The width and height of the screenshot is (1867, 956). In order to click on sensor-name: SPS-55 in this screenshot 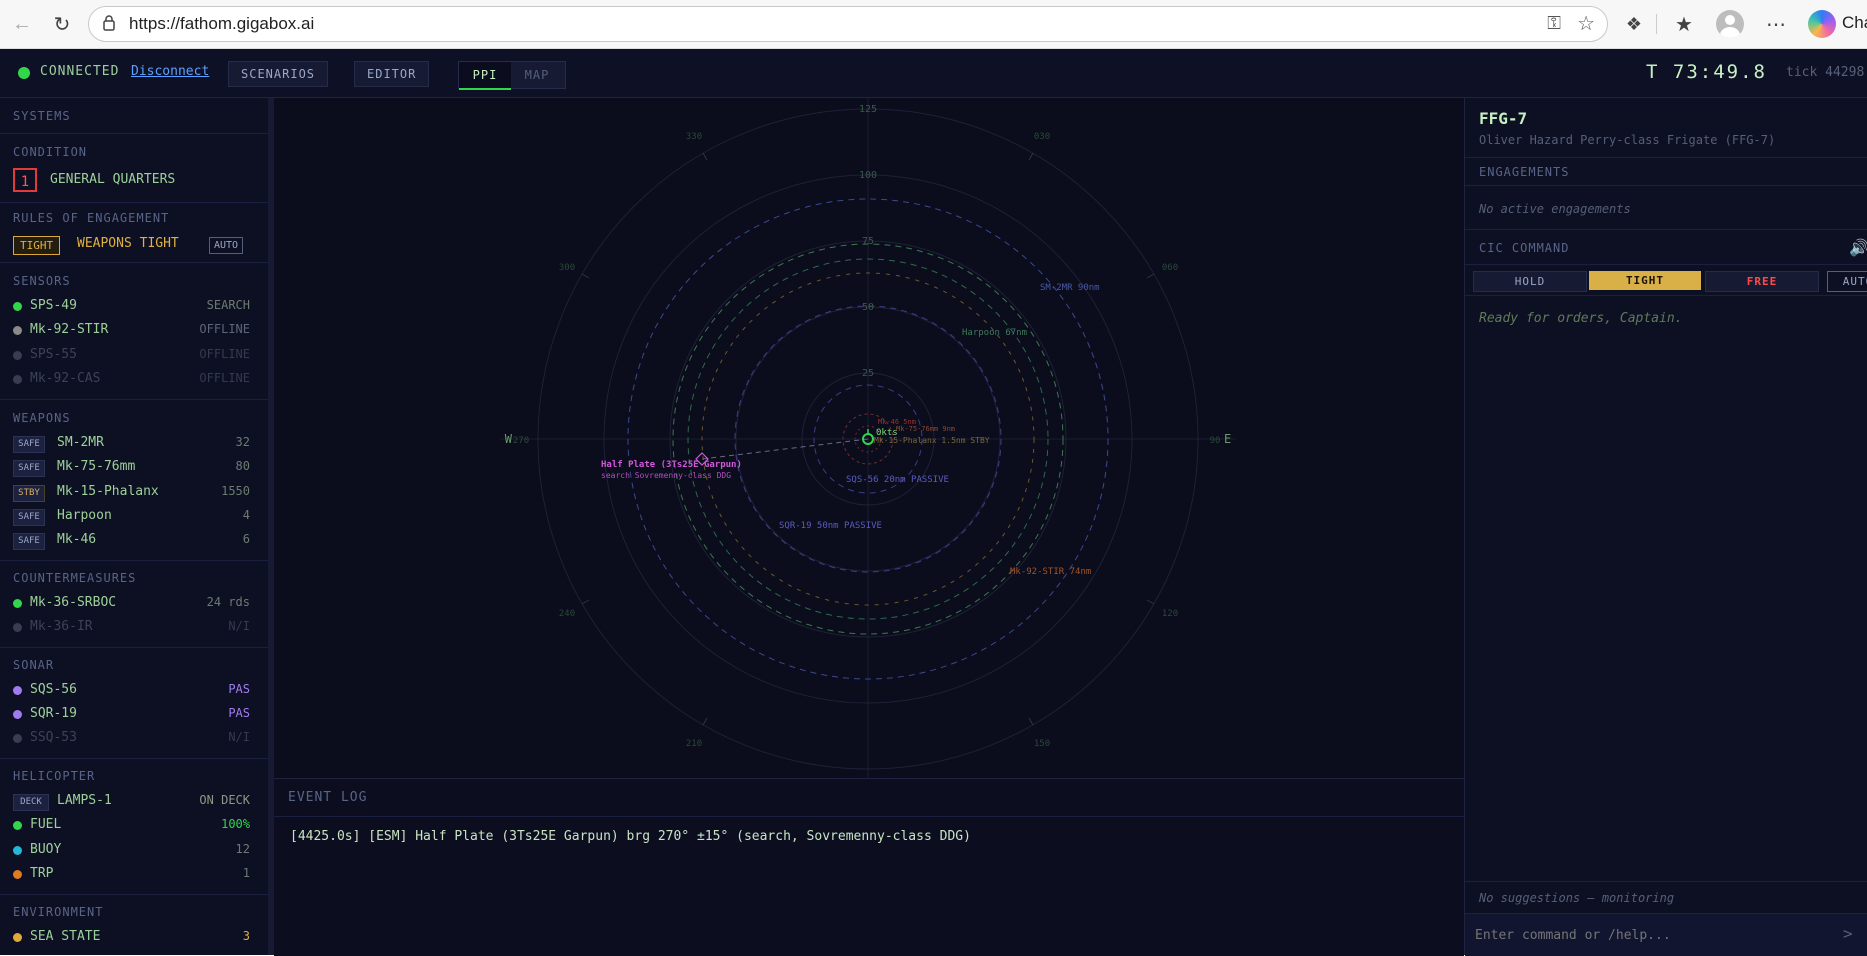, I will do `click(53, 354)`.